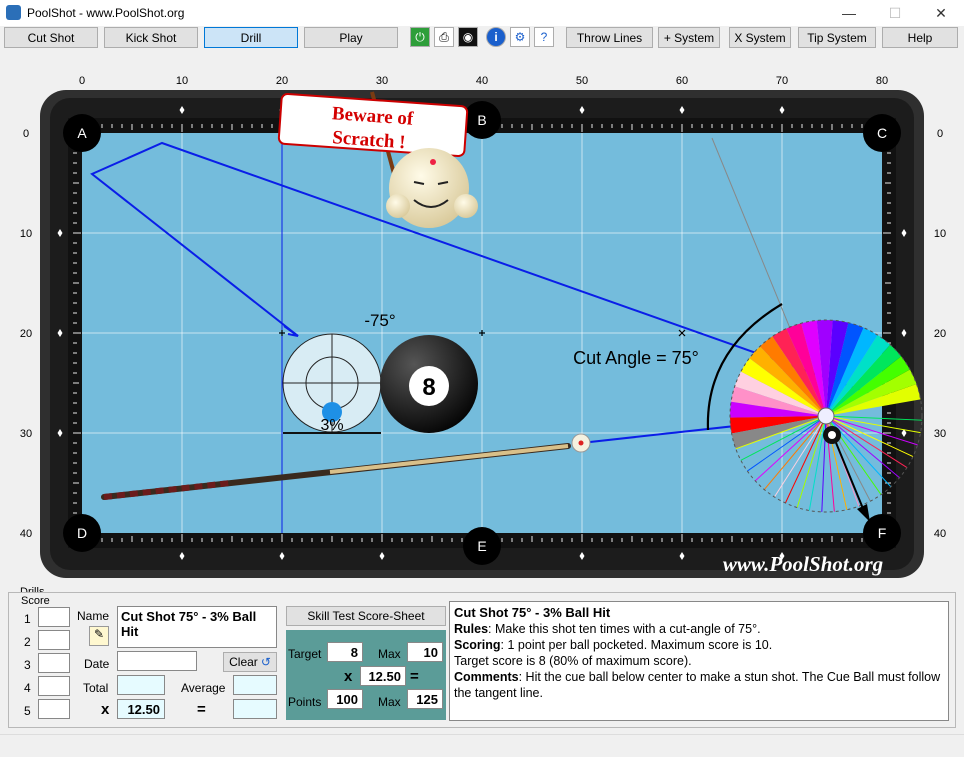 This screenshot has width=964, height=757. I want to click on x-tick-label: 50, so click(582, 81).